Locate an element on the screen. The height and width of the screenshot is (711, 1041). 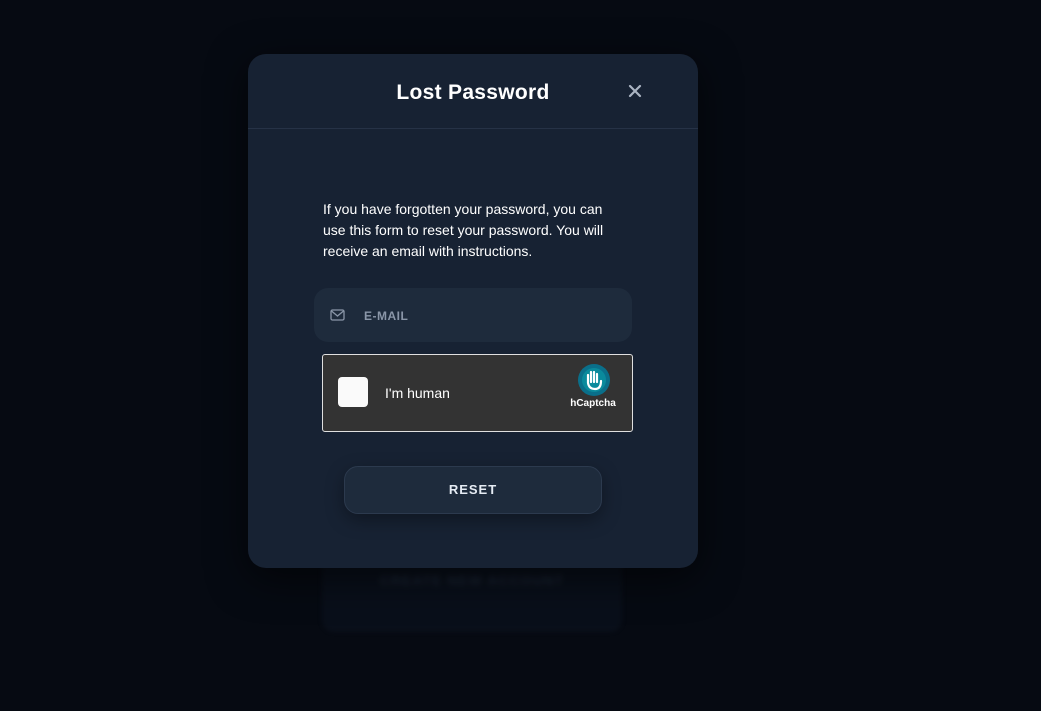
email-input is located at coordinates (491, 316).